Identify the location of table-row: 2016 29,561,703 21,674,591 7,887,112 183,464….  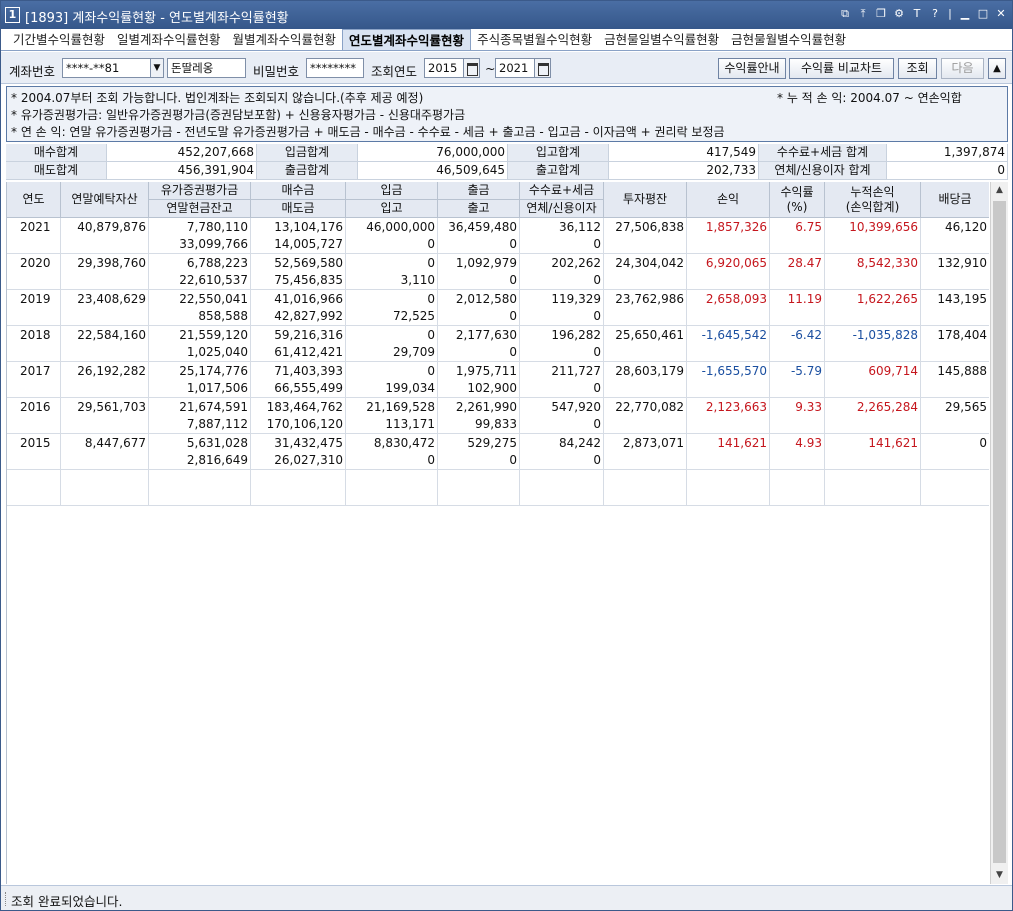
(498, 416).